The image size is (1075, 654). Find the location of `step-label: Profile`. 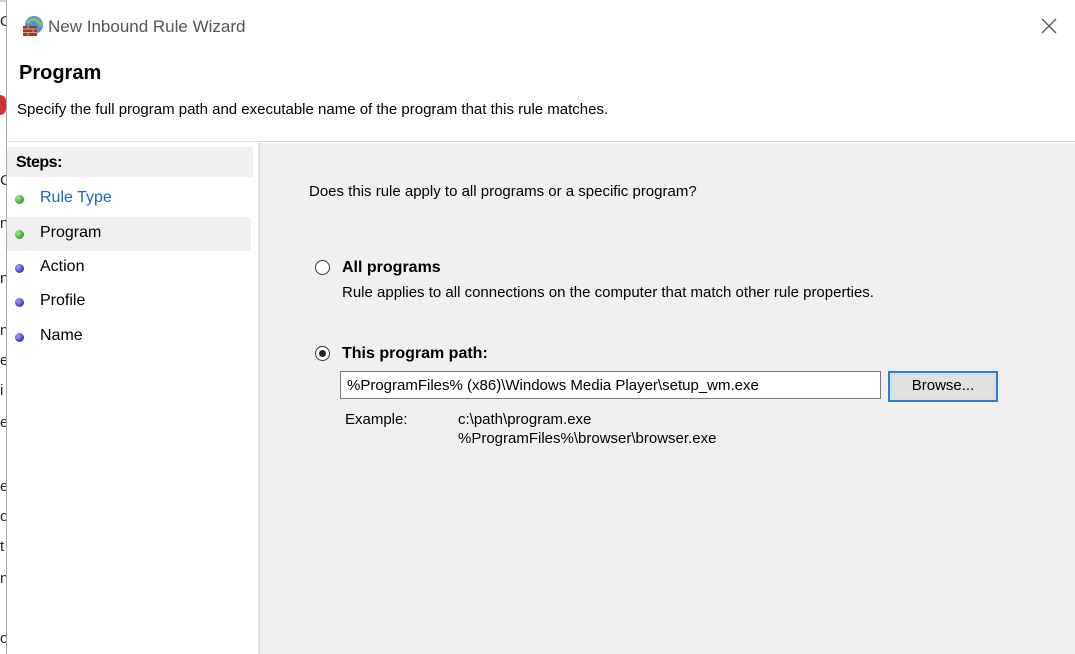

step-label: Profile is located at coordinates (63, 300).